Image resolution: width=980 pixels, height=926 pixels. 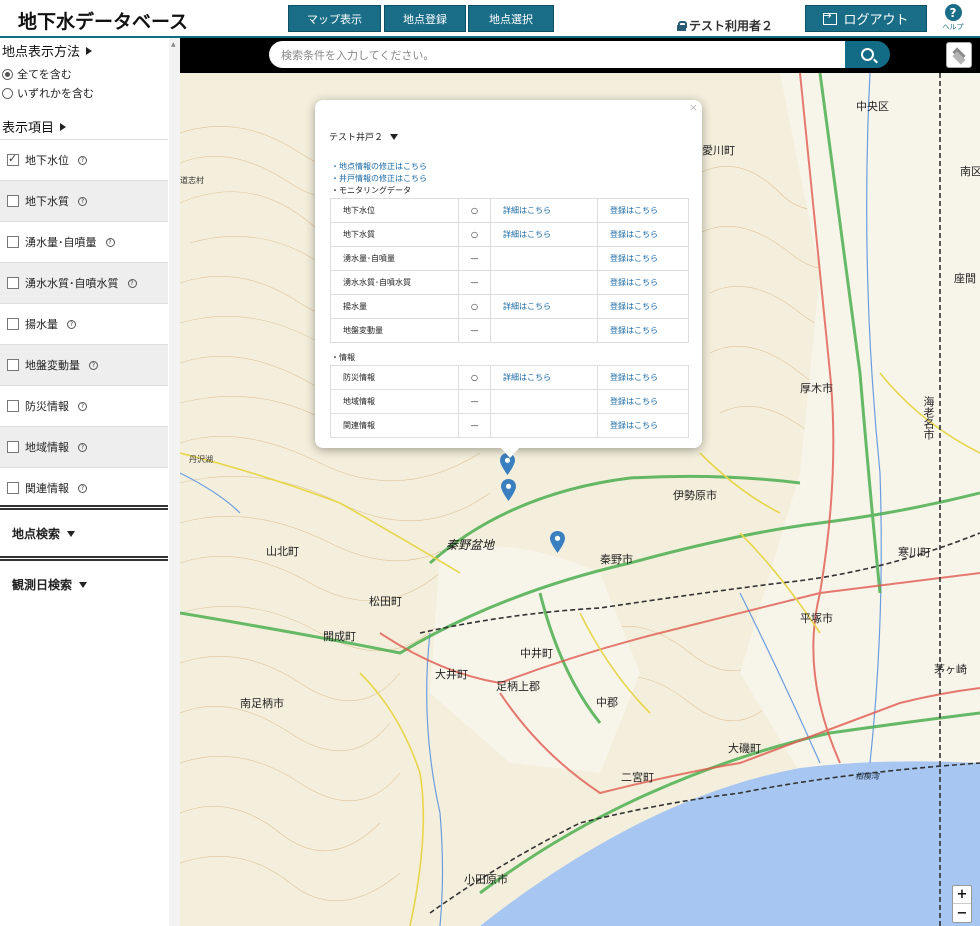 I want to click on zoom-out-button: −, so click(x=962, y=913).